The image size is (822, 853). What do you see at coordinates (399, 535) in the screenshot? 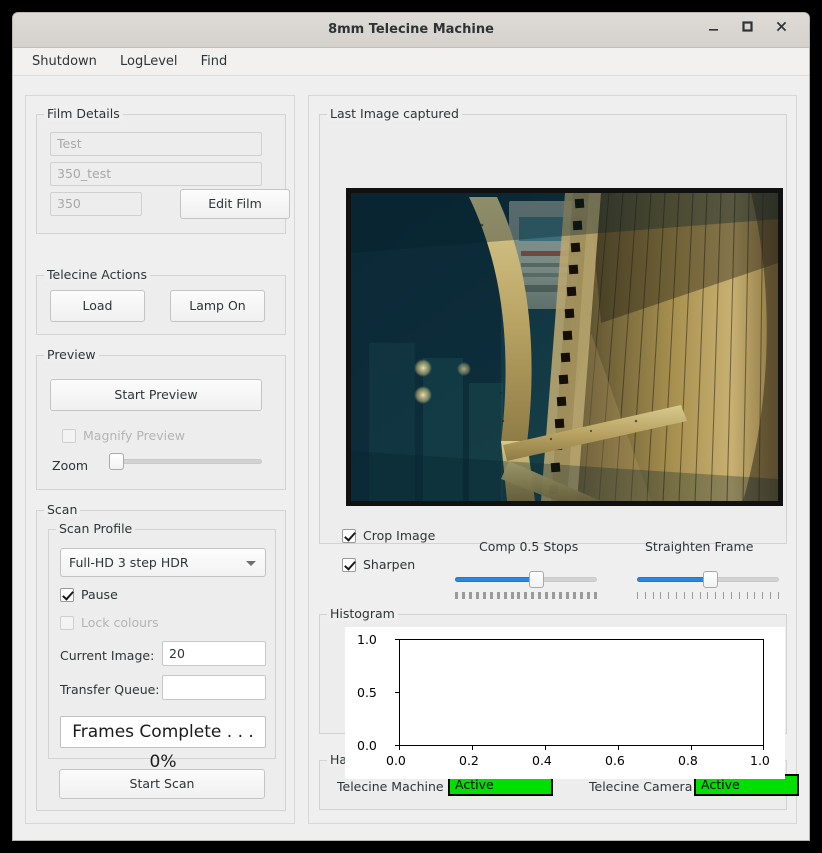
I see `crop-image-label: Crop Image` at bounding box center [399, 535].